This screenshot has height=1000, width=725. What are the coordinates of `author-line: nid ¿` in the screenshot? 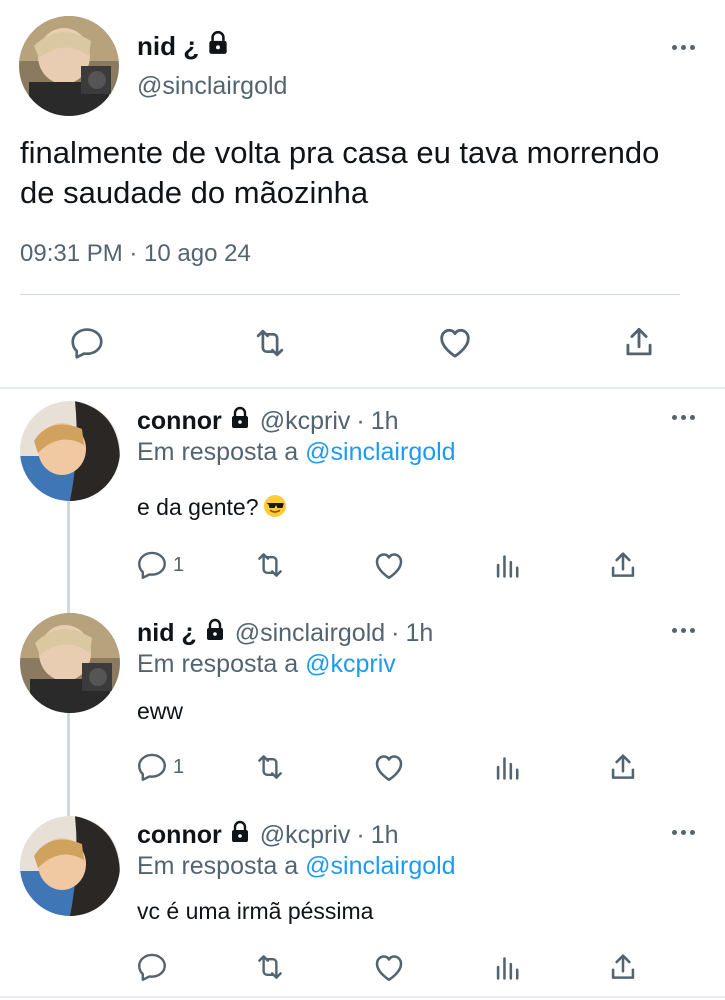 It's located at (184, 46).